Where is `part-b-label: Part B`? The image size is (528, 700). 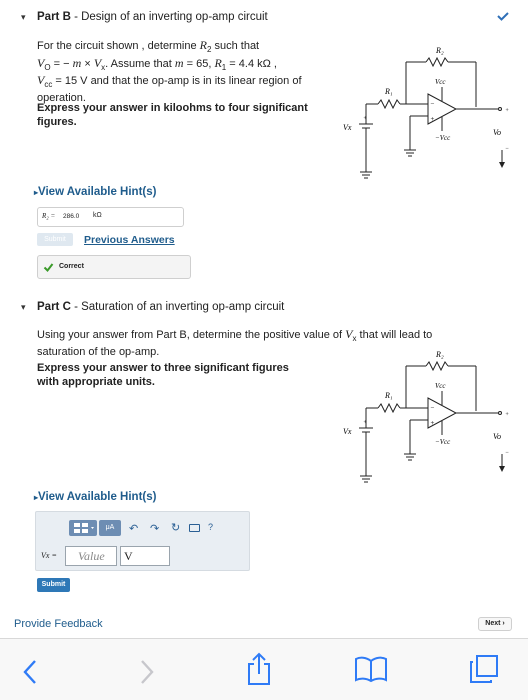 part-b-label: Part B is located at coordinates (54, 17).